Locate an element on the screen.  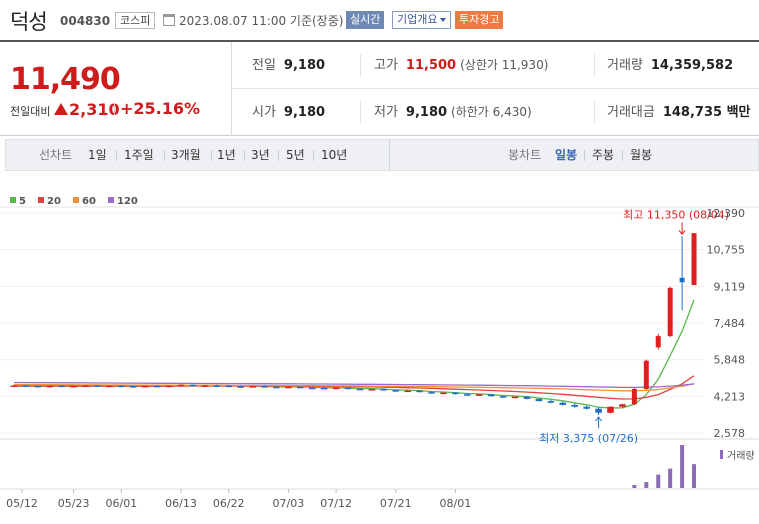
line-chart-label: 선차트 is located at coordinates (55, 155).